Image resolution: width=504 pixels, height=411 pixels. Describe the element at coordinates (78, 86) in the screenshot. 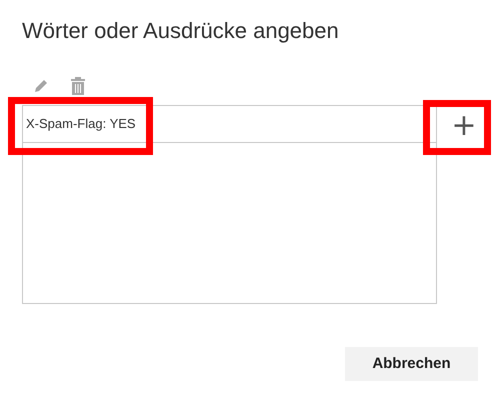

I see `trash-icon` at that location.